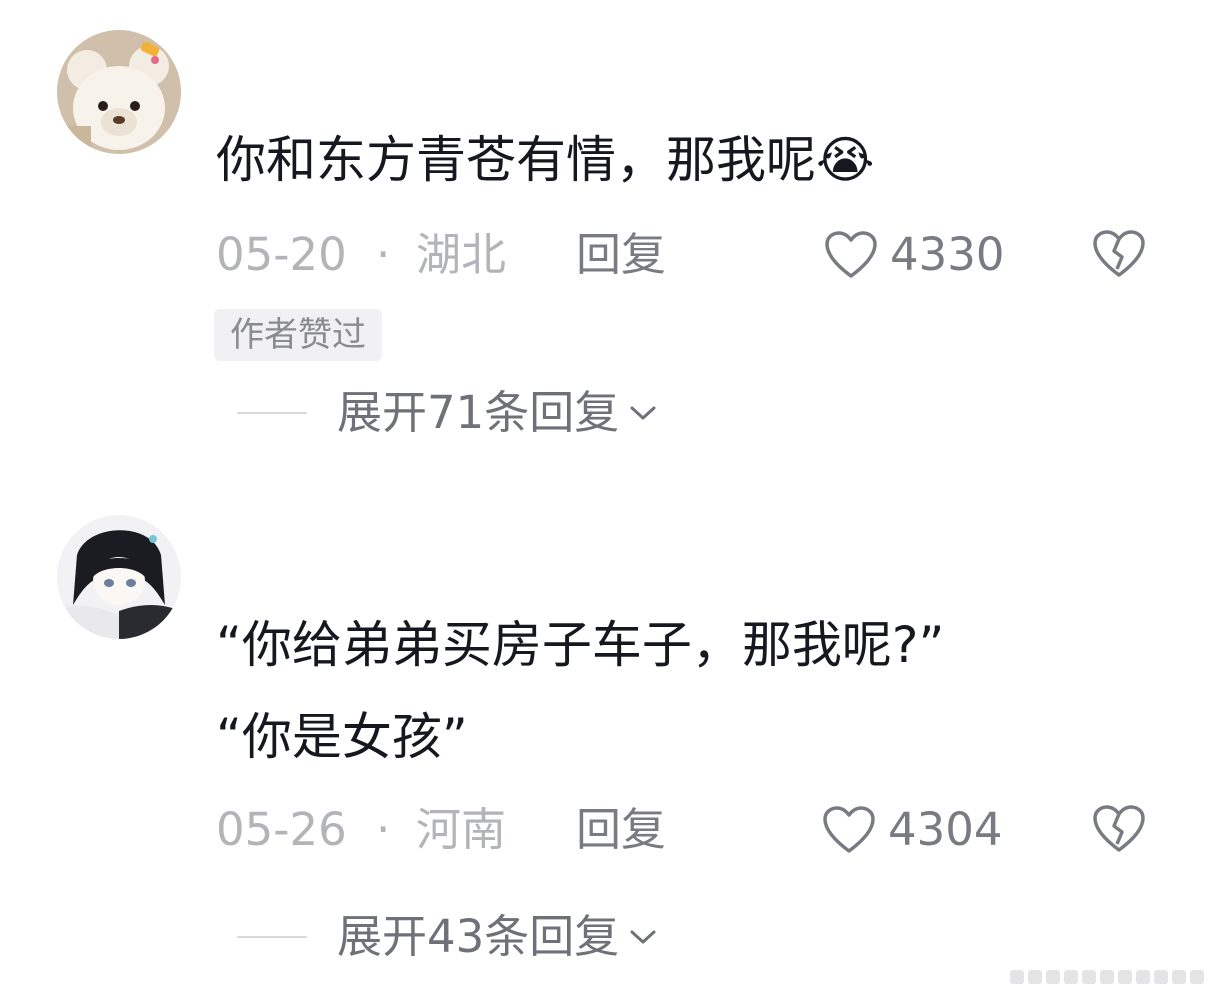  Describe the element at coordinates (580, 645) in the screenshot. I see `comment-text-line: “你给弟弟买房子车子，那我呢?”` at that location.